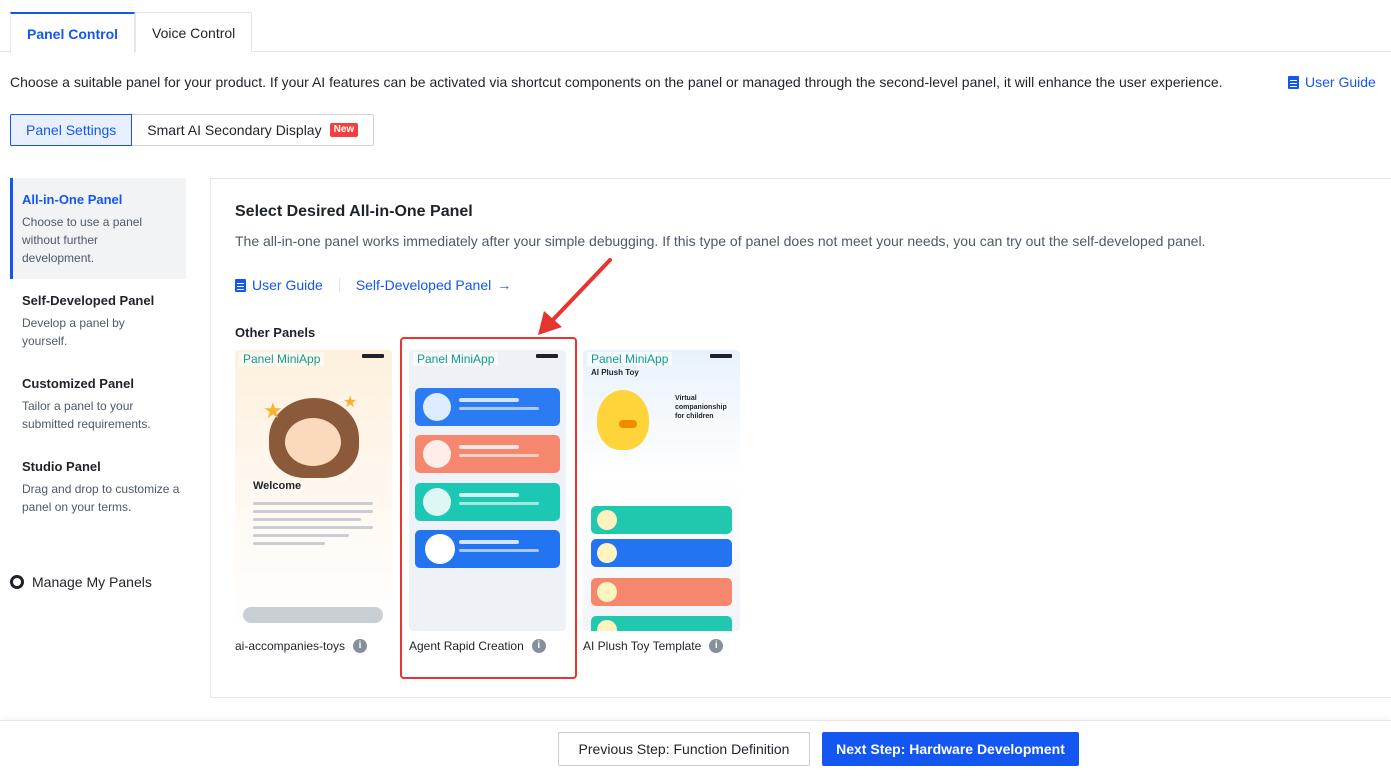 This screenshot has width=1391, height=776. Describe the element at coordinates (339, 285) in the screenshot. I see `link-divider` at that location.